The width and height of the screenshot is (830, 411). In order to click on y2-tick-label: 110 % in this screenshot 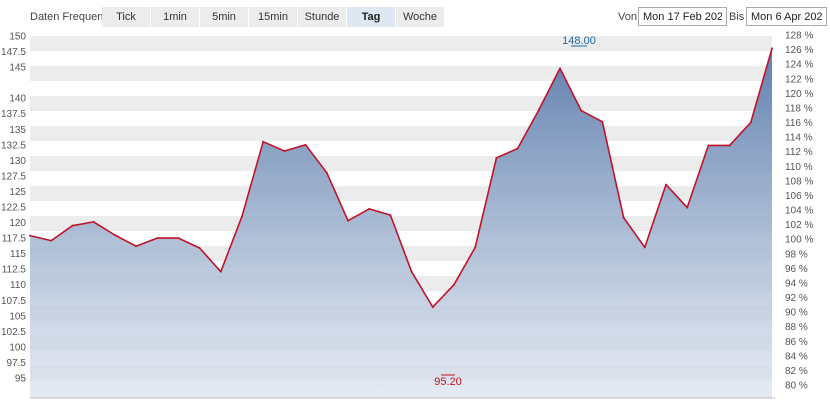, I will do `click(799, 167)`.